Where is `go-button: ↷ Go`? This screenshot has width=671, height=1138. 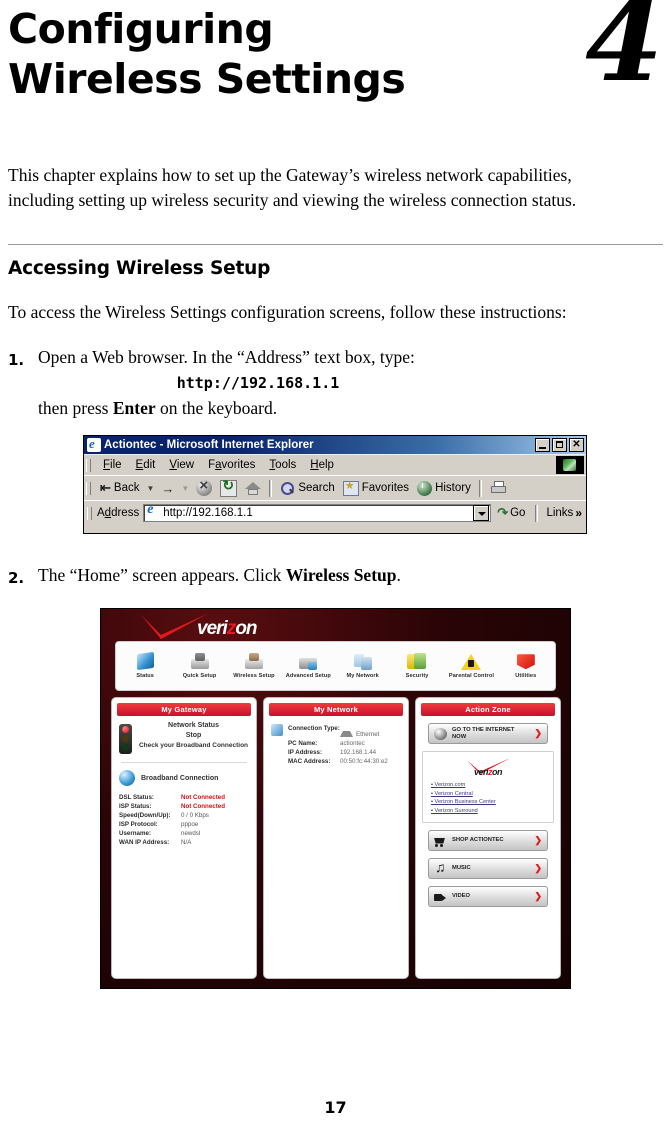
go-button: ↷ Go is located at coordinates (511, 513).